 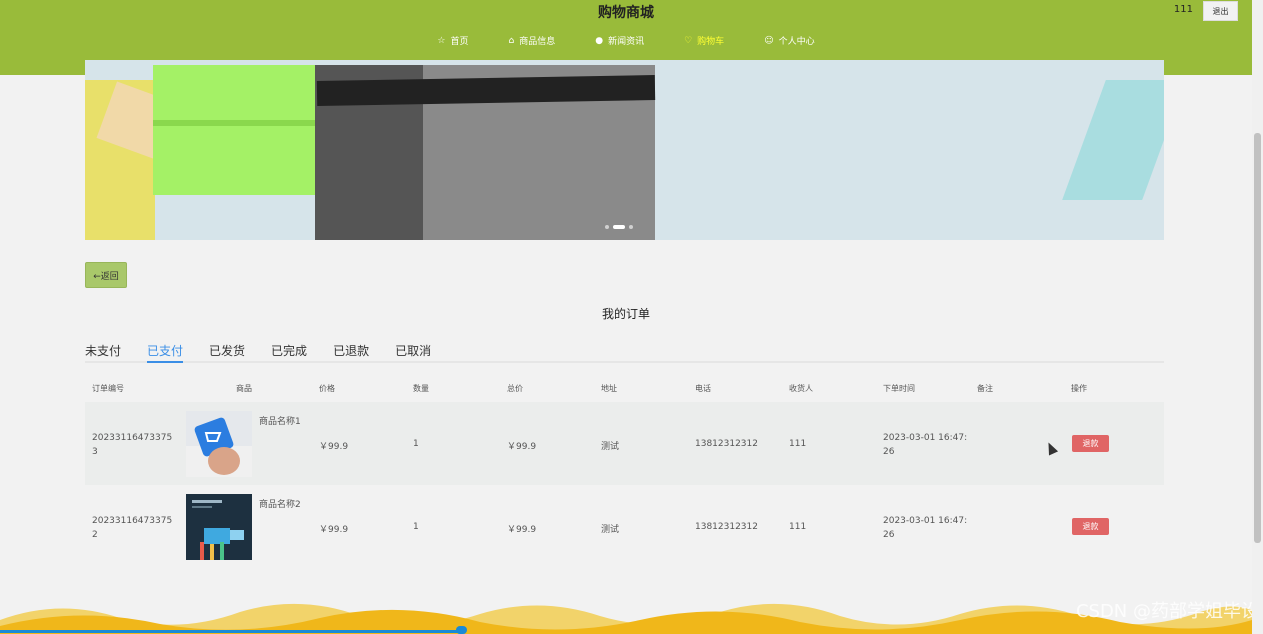 I want to click on tab-cancelled: 已取消, so click(x=413, y=352).